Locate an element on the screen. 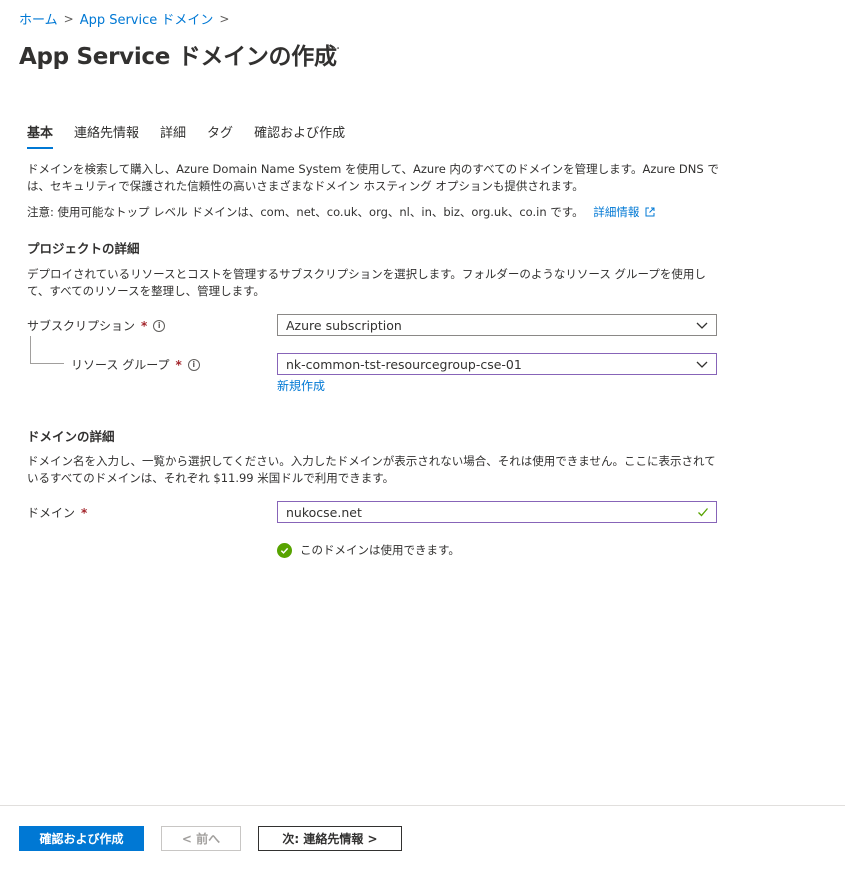  breadcrumb: ホーム > App Service ドメイン > is located at coordinates (124, 19).